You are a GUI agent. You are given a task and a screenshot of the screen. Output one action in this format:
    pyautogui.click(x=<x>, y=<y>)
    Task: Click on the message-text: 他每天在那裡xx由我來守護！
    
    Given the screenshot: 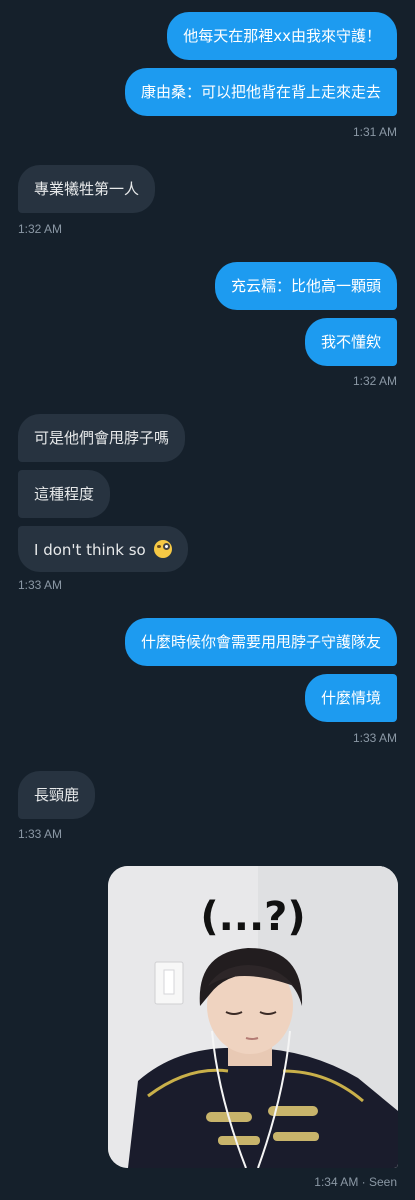 What is the action you would take?
    pyautogui.click(x=282, y=36)
    